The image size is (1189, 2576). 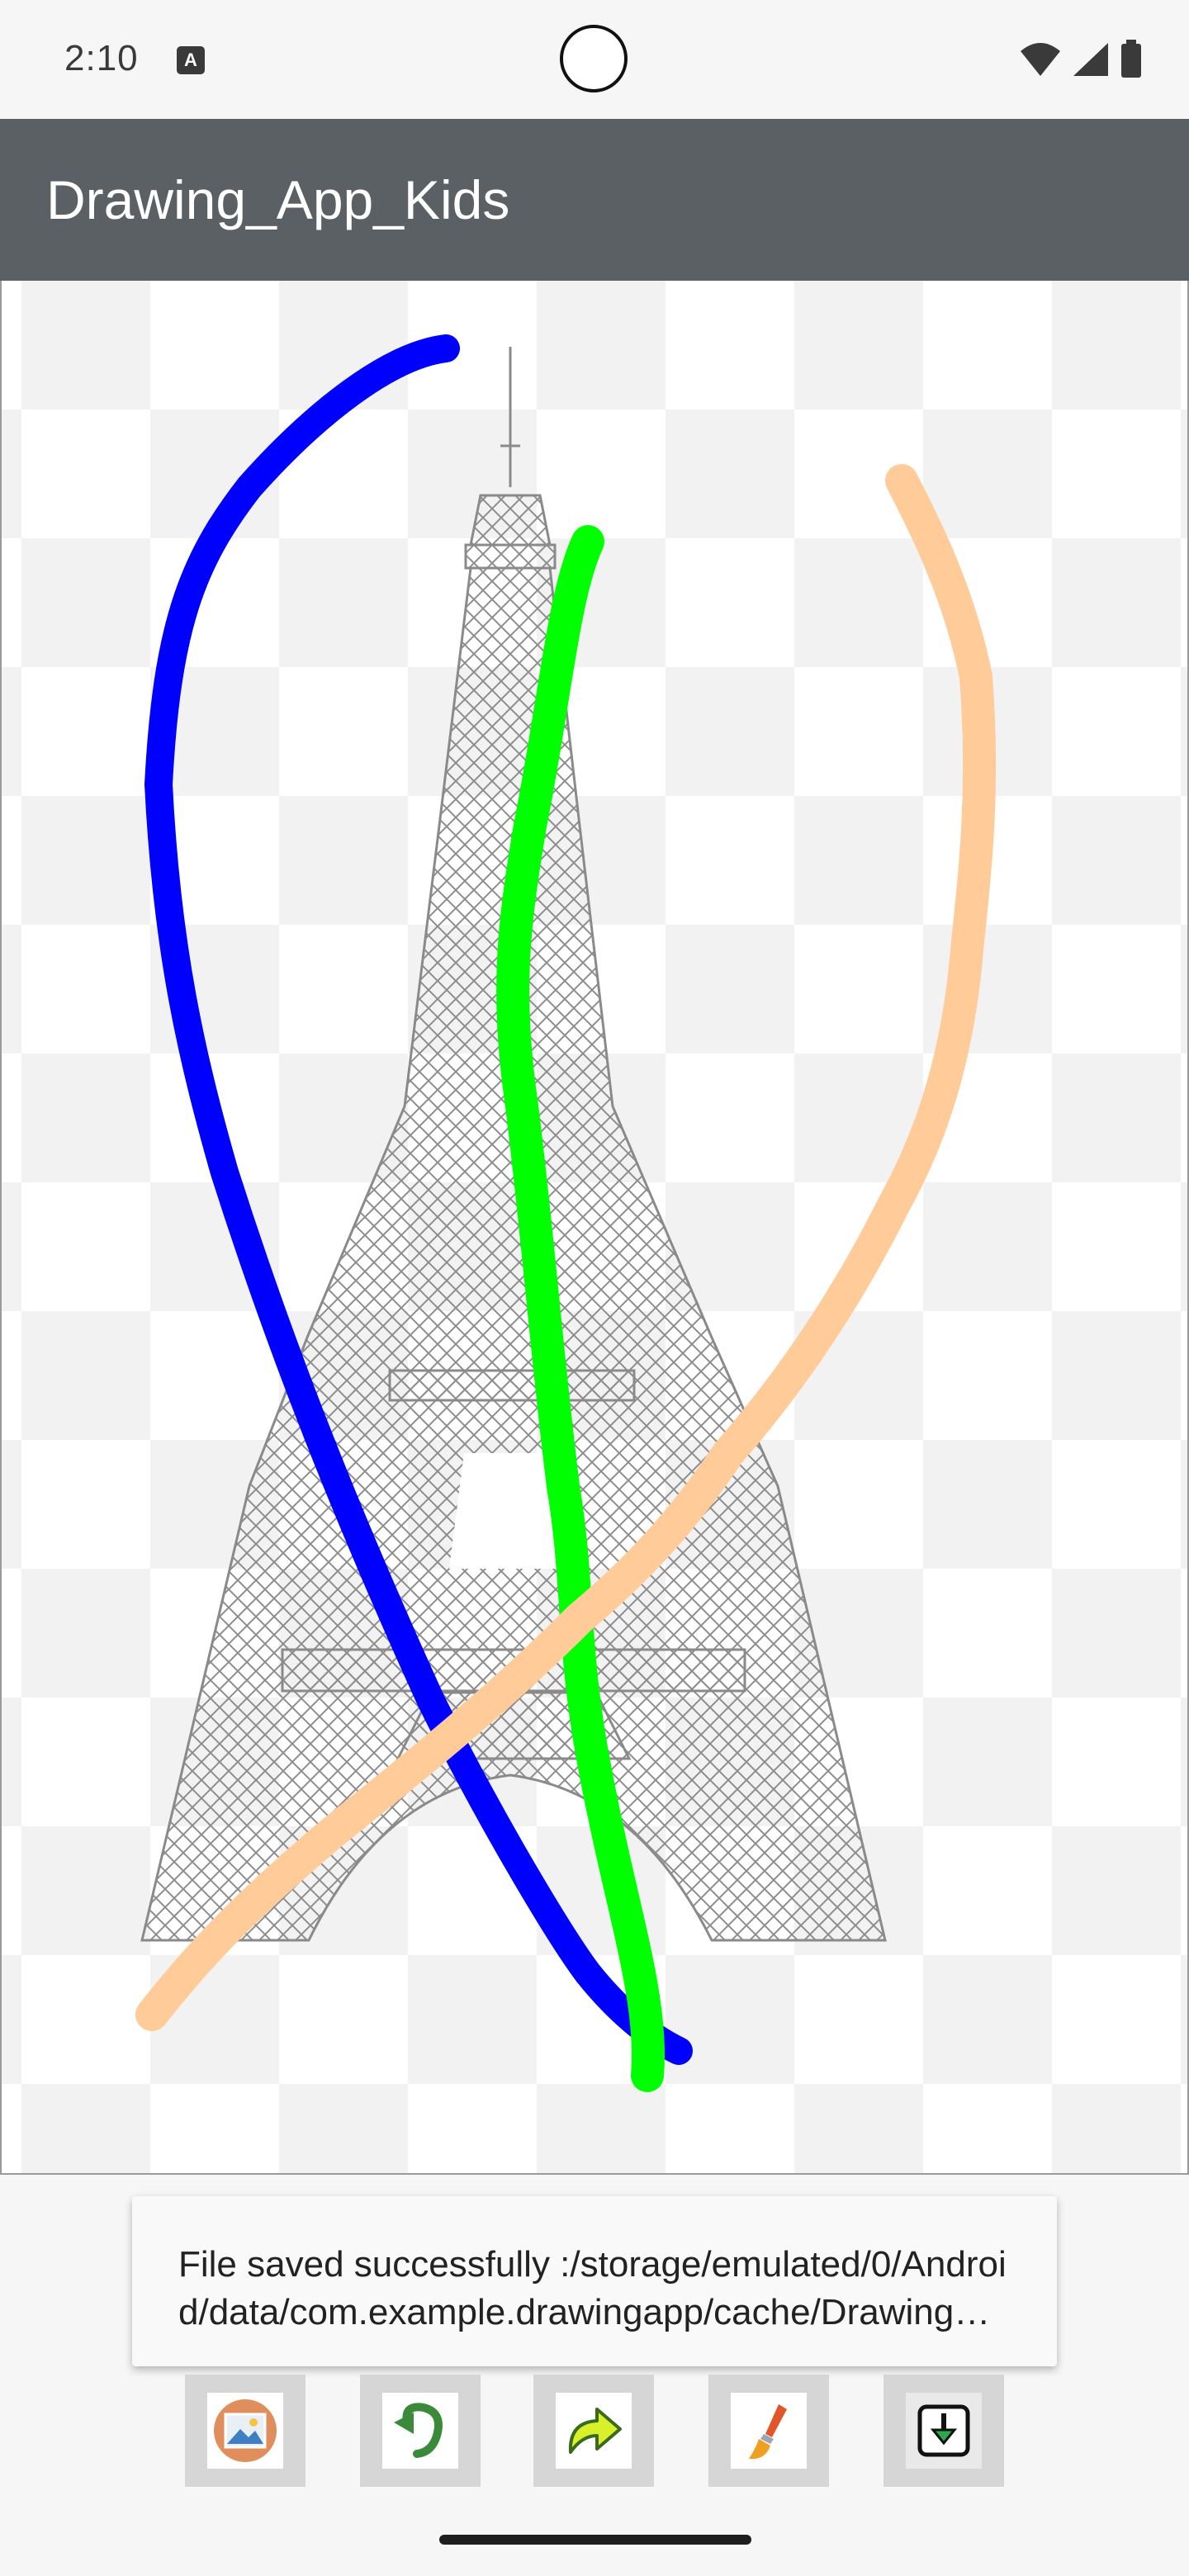 I want to click on redo-button, so click(x=593, y=2431).